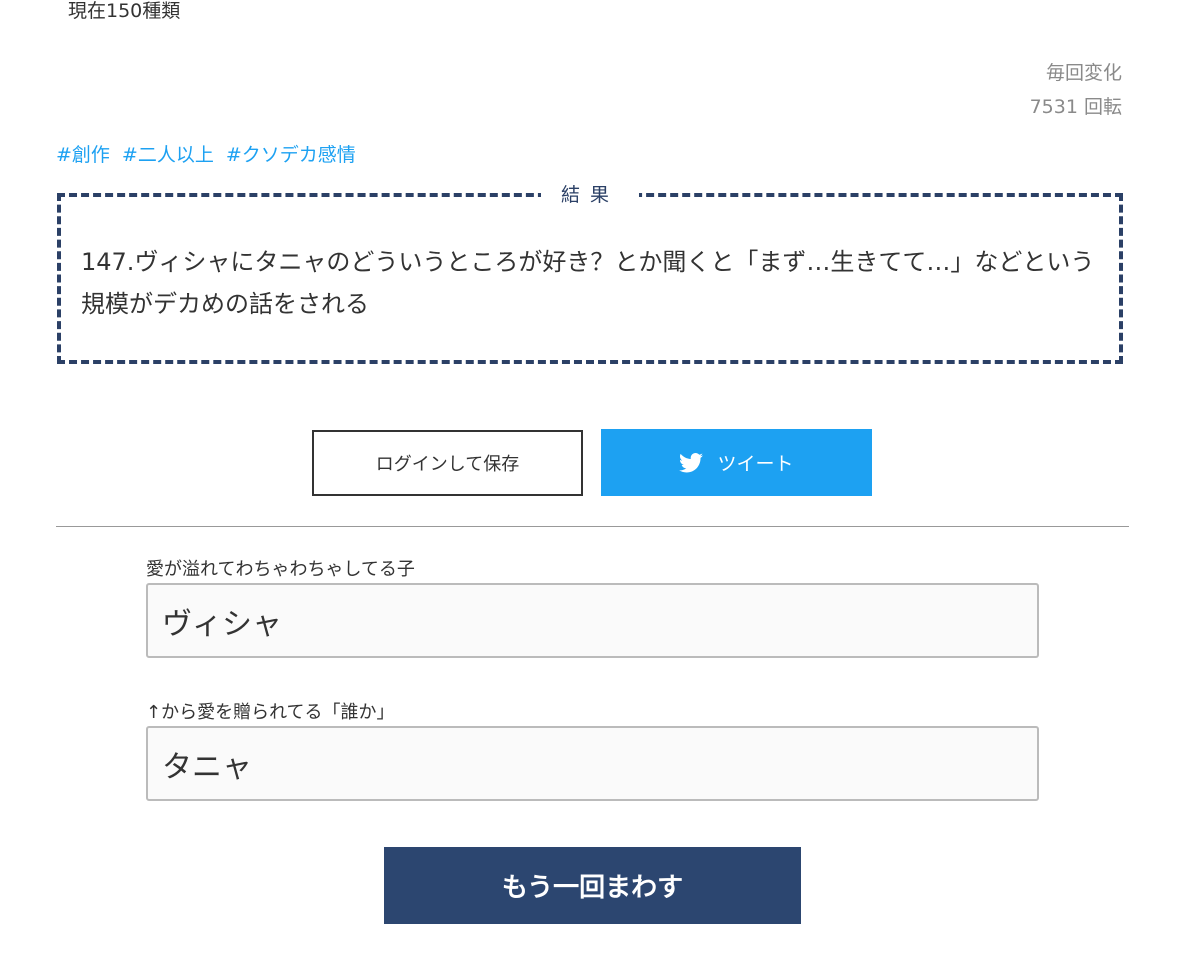 The height and width of the screenshot is (966, 1200). Describe the element at coordinates (755, 464) in the screenshot. I see `tweet-label: ツイート` at that location.